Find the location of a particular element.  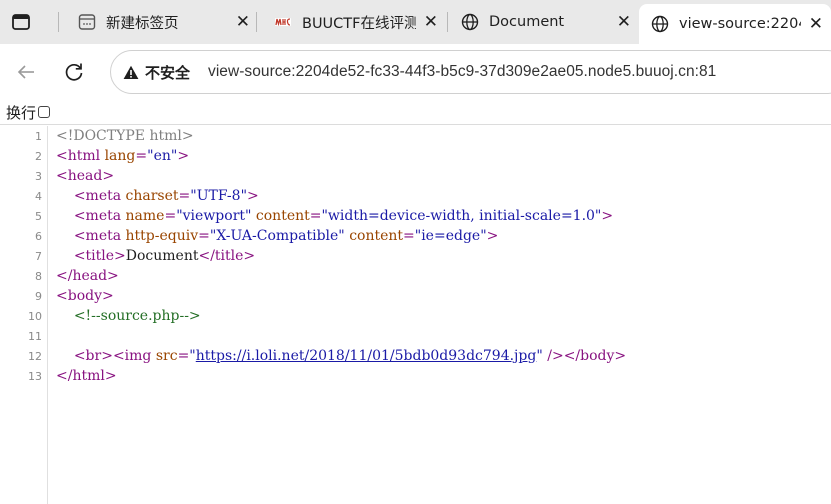

source-line: 11 is located at coordinates (415, 336).